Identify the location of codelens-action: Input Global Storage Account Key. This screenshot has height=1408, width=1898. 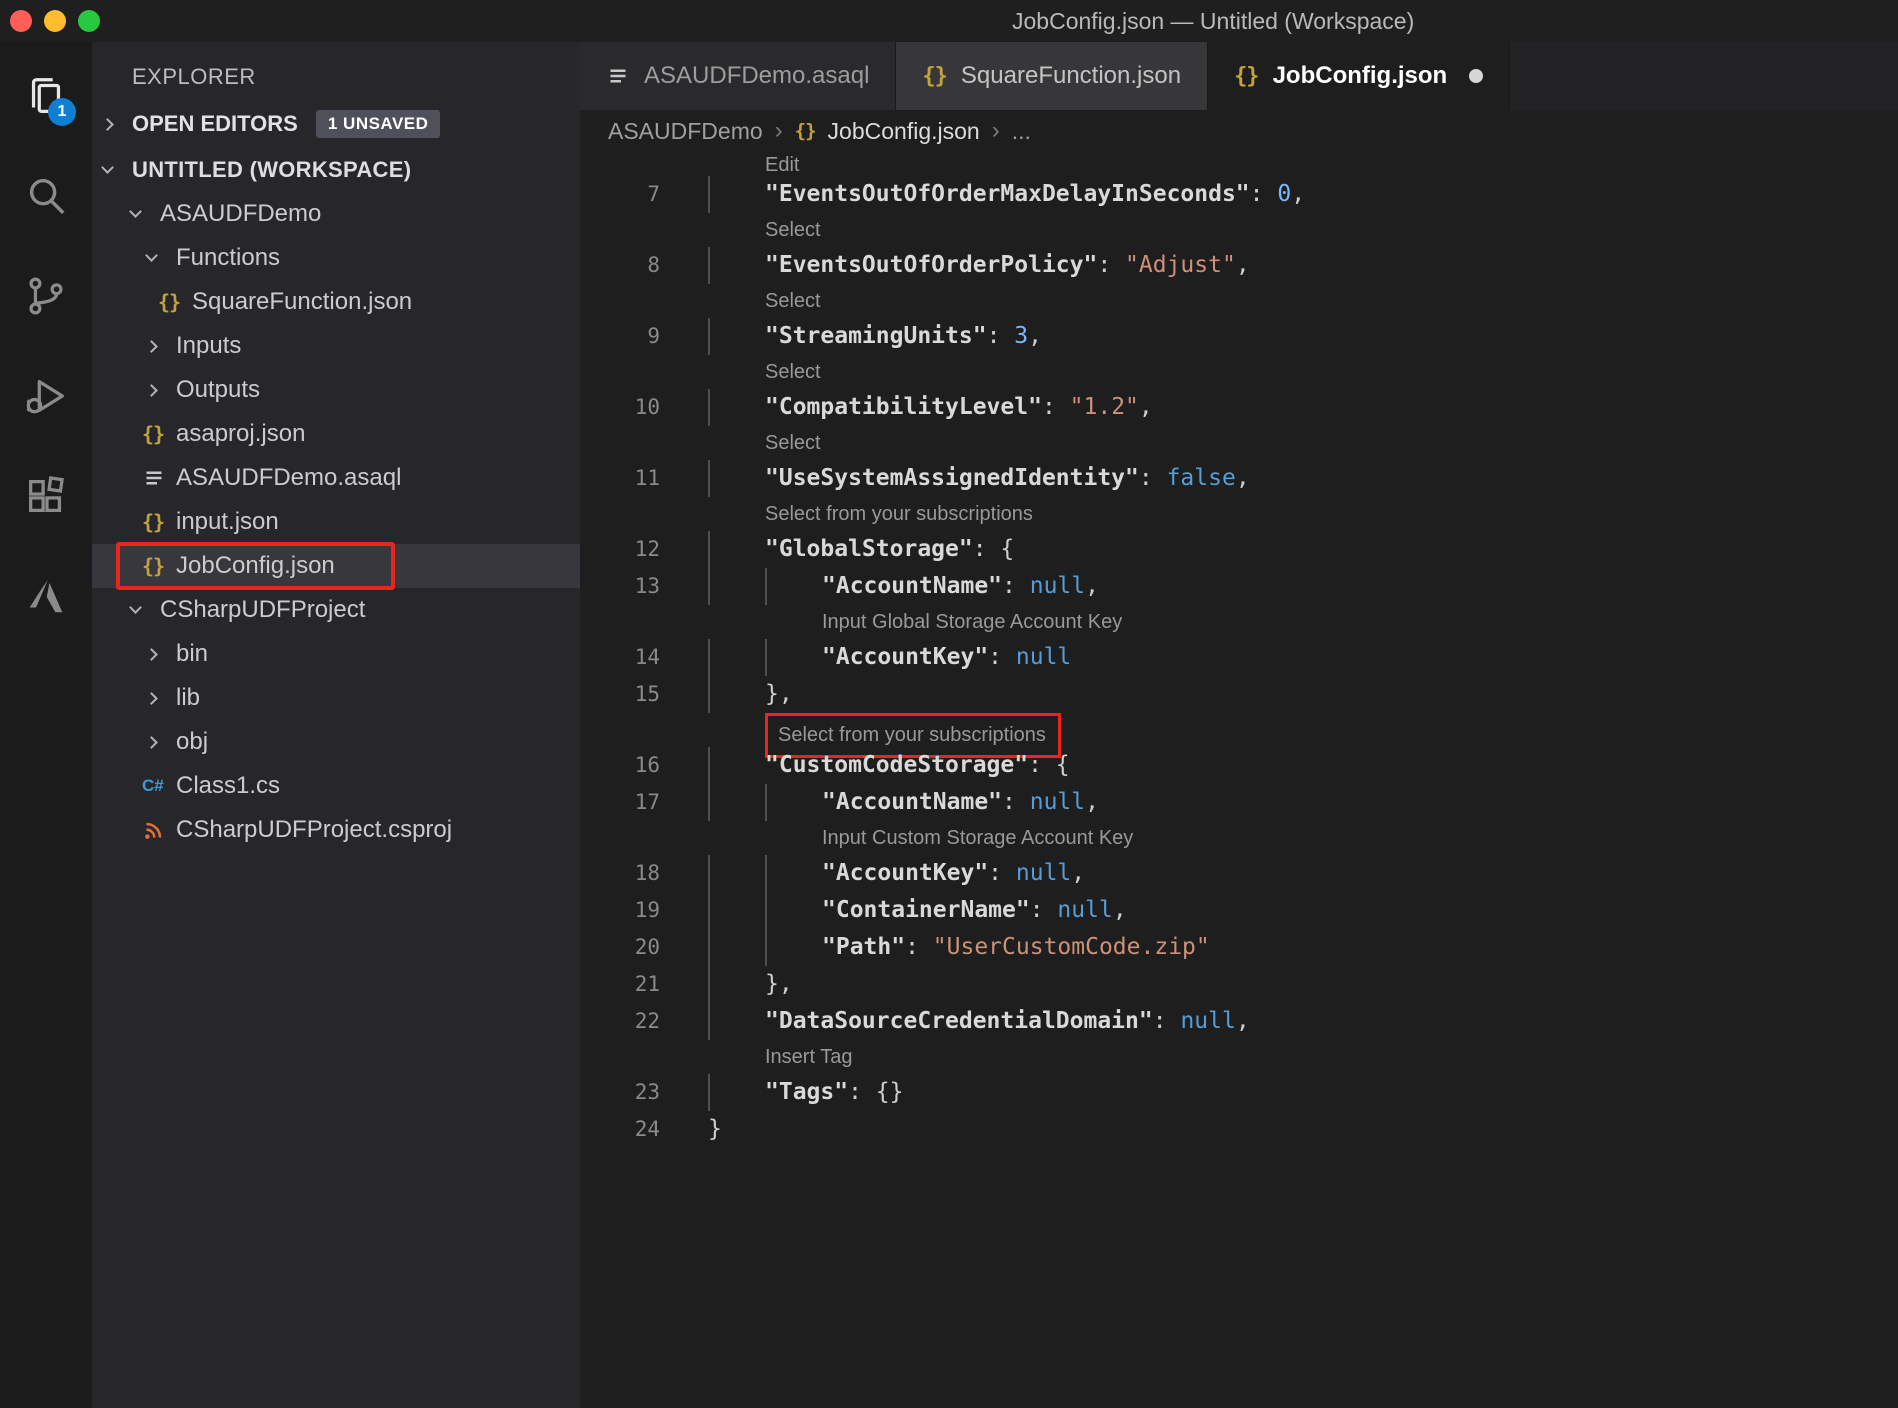
(972, 622).